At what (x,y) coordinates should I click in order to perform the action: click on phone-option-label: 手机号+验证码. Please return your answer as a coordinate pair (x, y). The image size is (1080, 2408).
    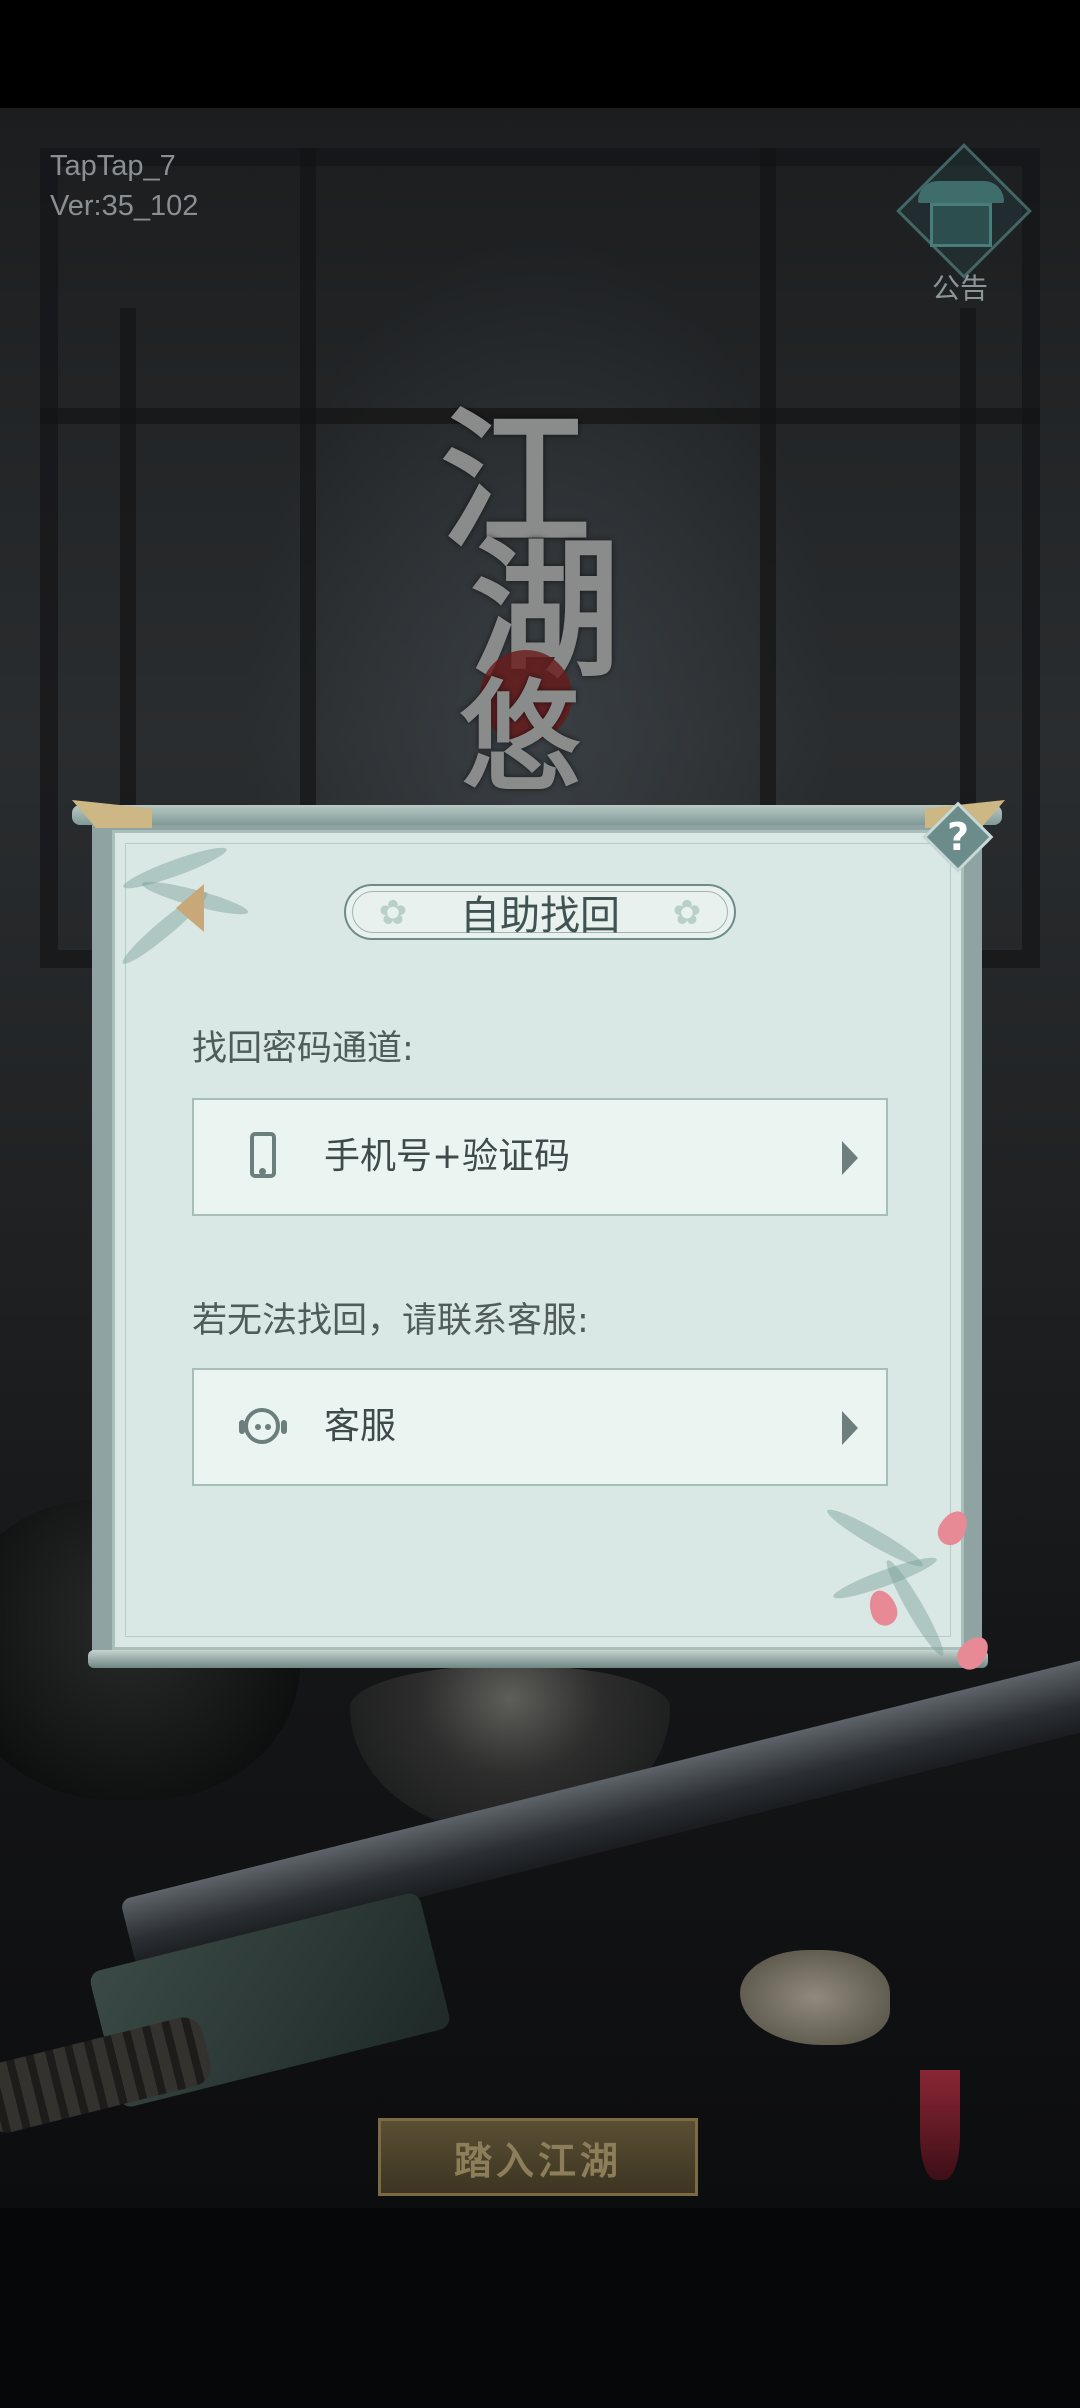
    Looking at the image, I should click on (447, 1156).